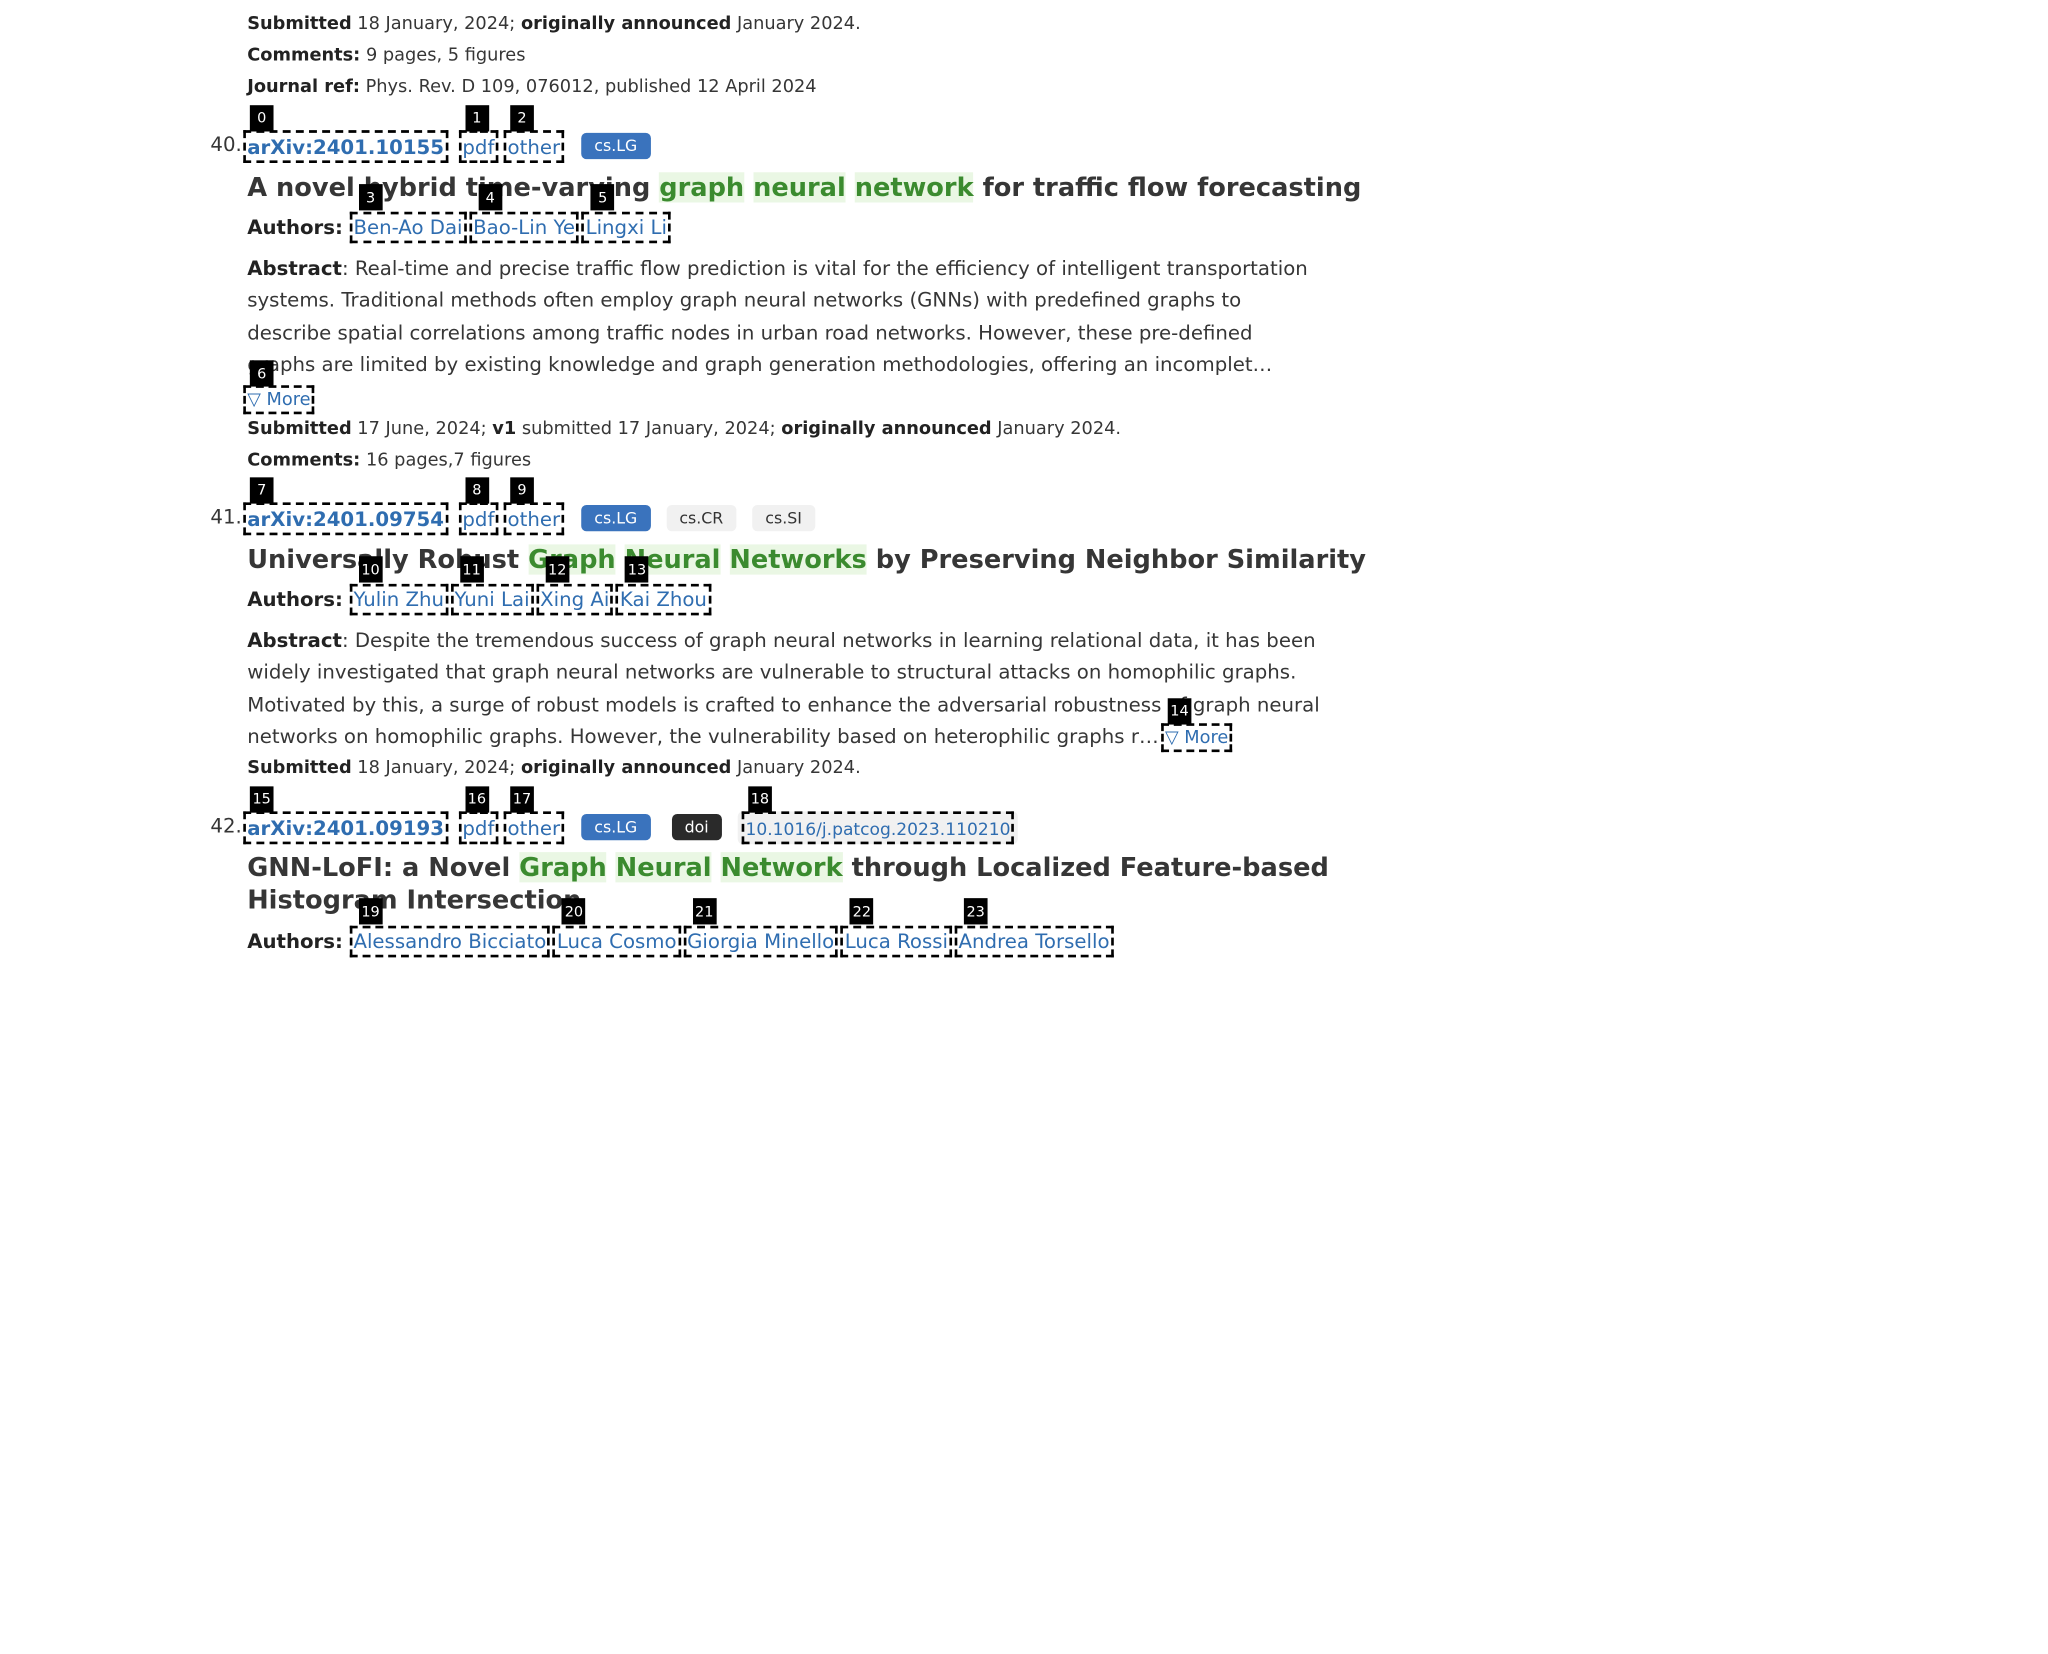  Describe the element at coordinates (524, 228) in the screenshot. I see `author-link: Bao-Lin Ye` at that location.